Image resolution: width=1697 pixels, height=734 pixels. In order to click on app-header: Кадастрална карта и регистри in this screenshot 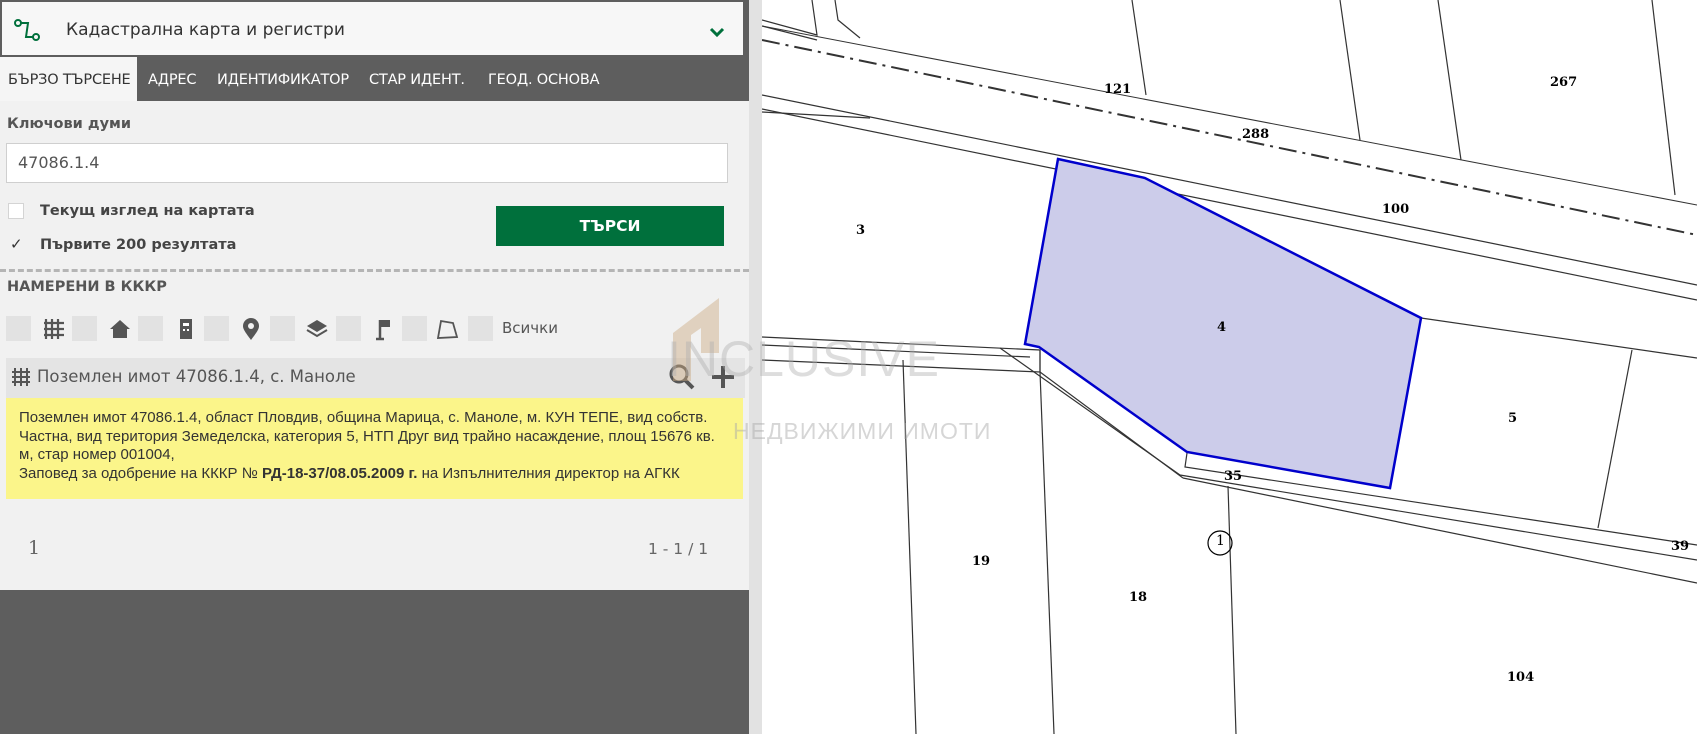, I will do `click(372, 28)`.